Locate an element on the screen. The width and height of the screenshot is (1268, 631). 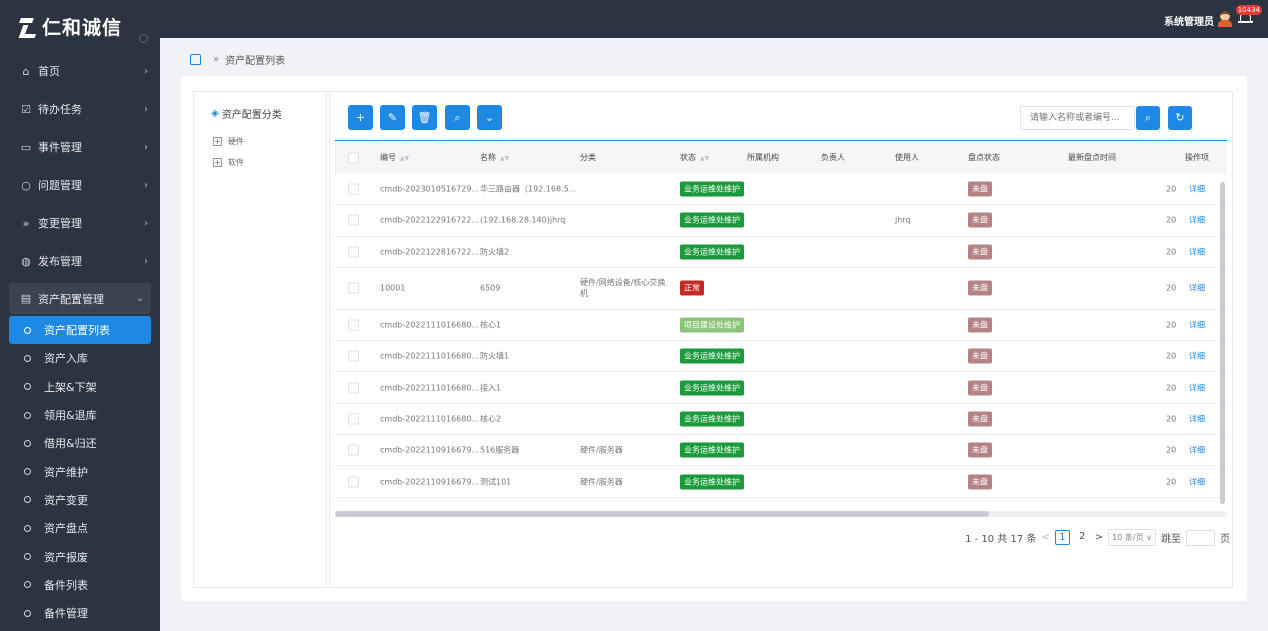
horizontal-scrollbar is located at coordinates (781, 514).